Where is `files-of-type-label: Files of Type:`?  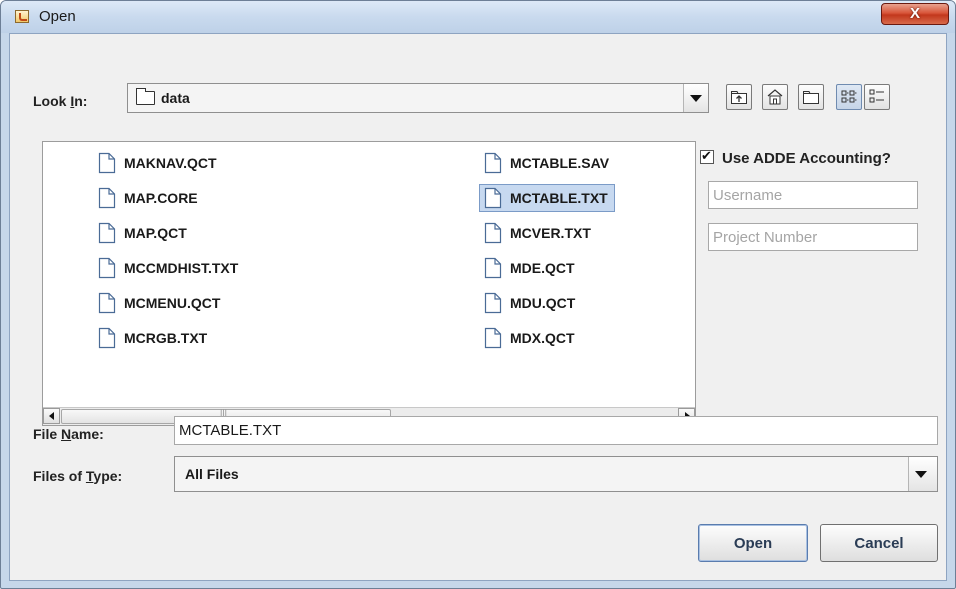
files-of-type-label: Files of Type: is located at coordinates (77, 476).